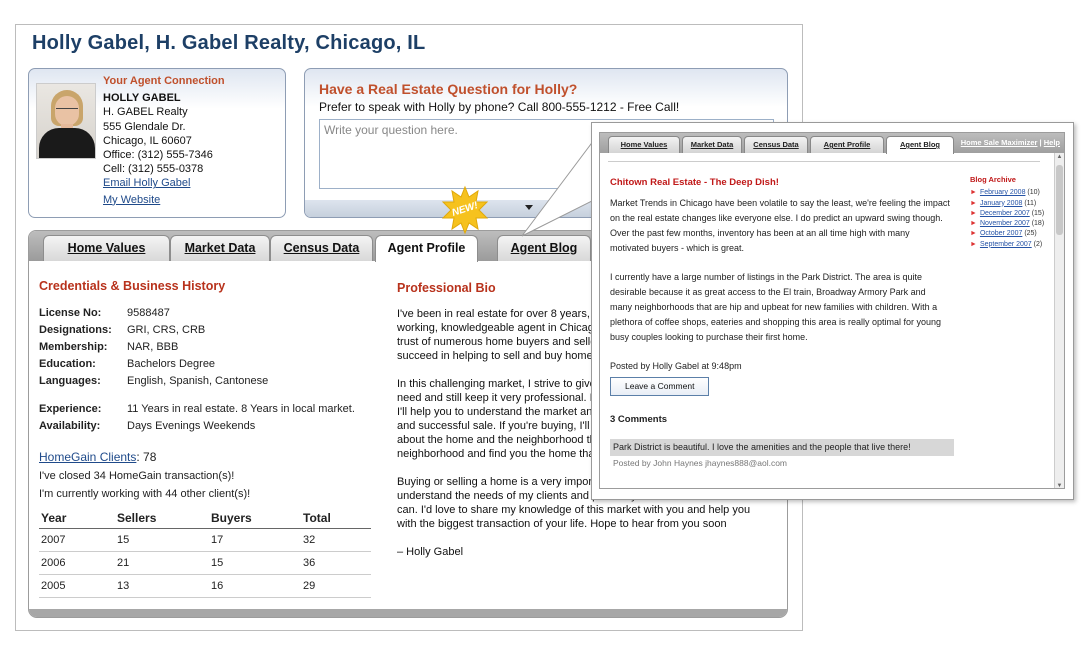 The image size is (1085, 657). I want to click on archive-item: ► December 2007 (15), so click(1007, 214).